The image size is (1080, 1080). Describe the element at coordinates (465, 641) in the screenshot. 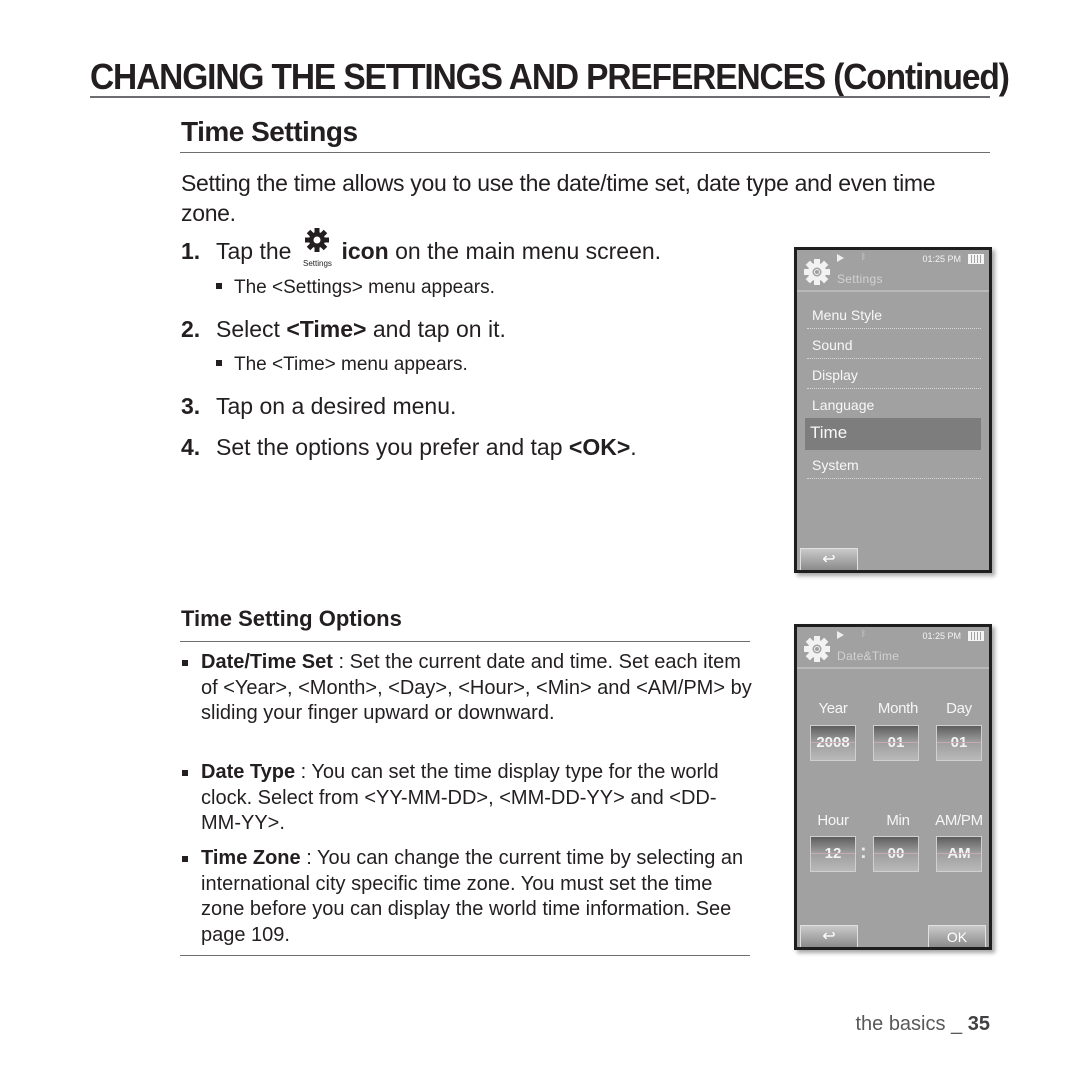

I see `options-divider-top` at that location.